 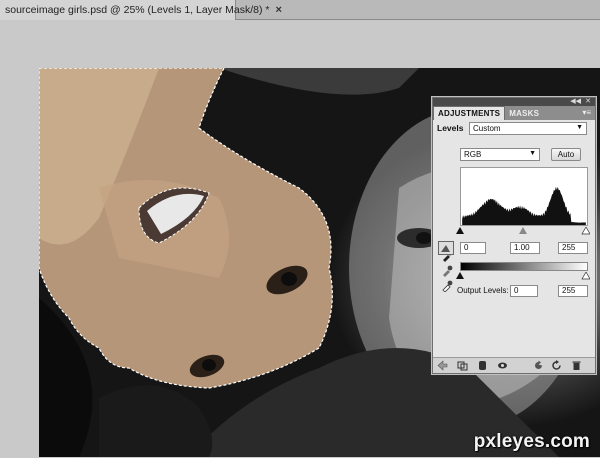 What do you see at coordinates (502, 365) in the screenshot?
I see `visibility-eye-icon` at bounding box center [502, 365].